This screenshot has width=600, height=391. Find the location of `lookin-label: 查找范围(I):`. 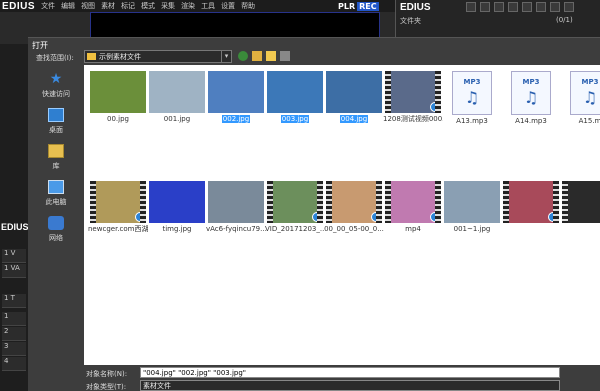

lookin-label: 查找范围(I): is located at coordinates (55, 58).